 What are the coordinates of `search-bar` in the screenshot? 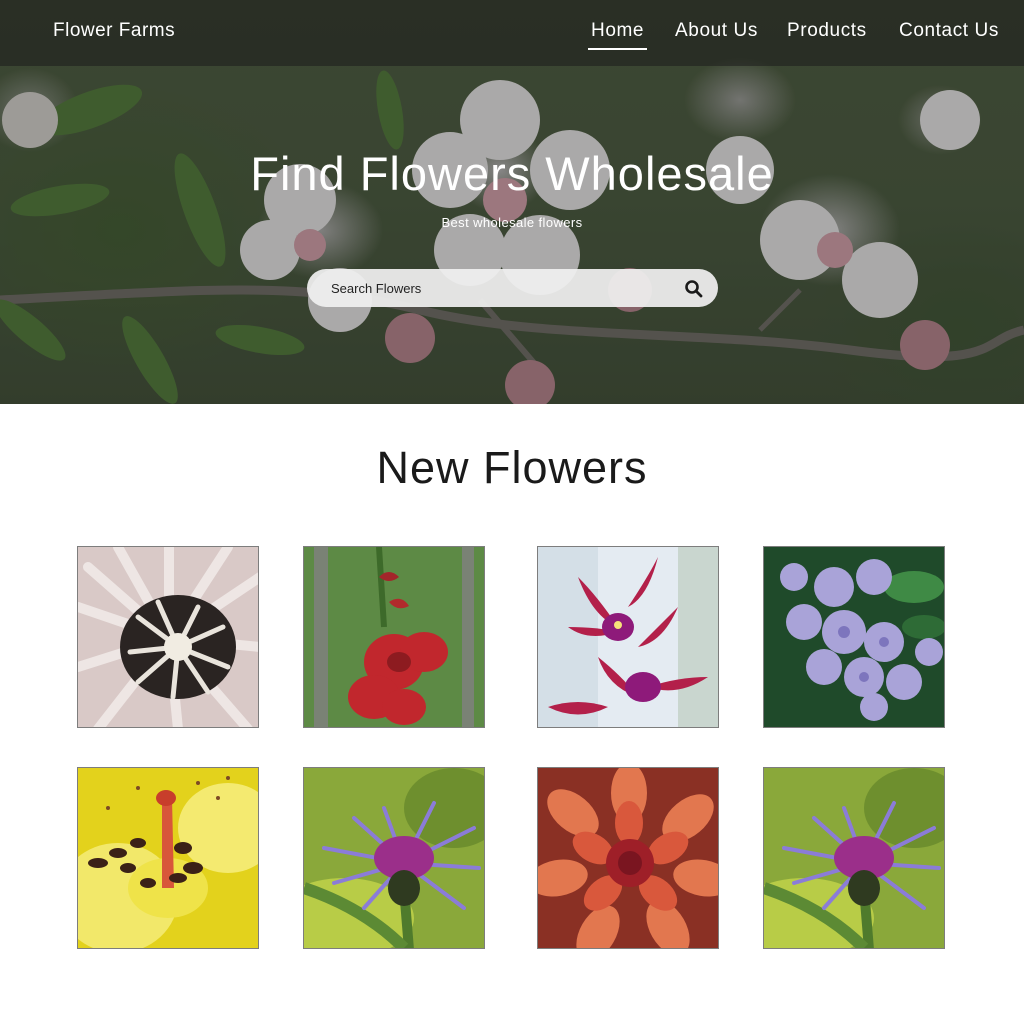 It's located at (512, 288).